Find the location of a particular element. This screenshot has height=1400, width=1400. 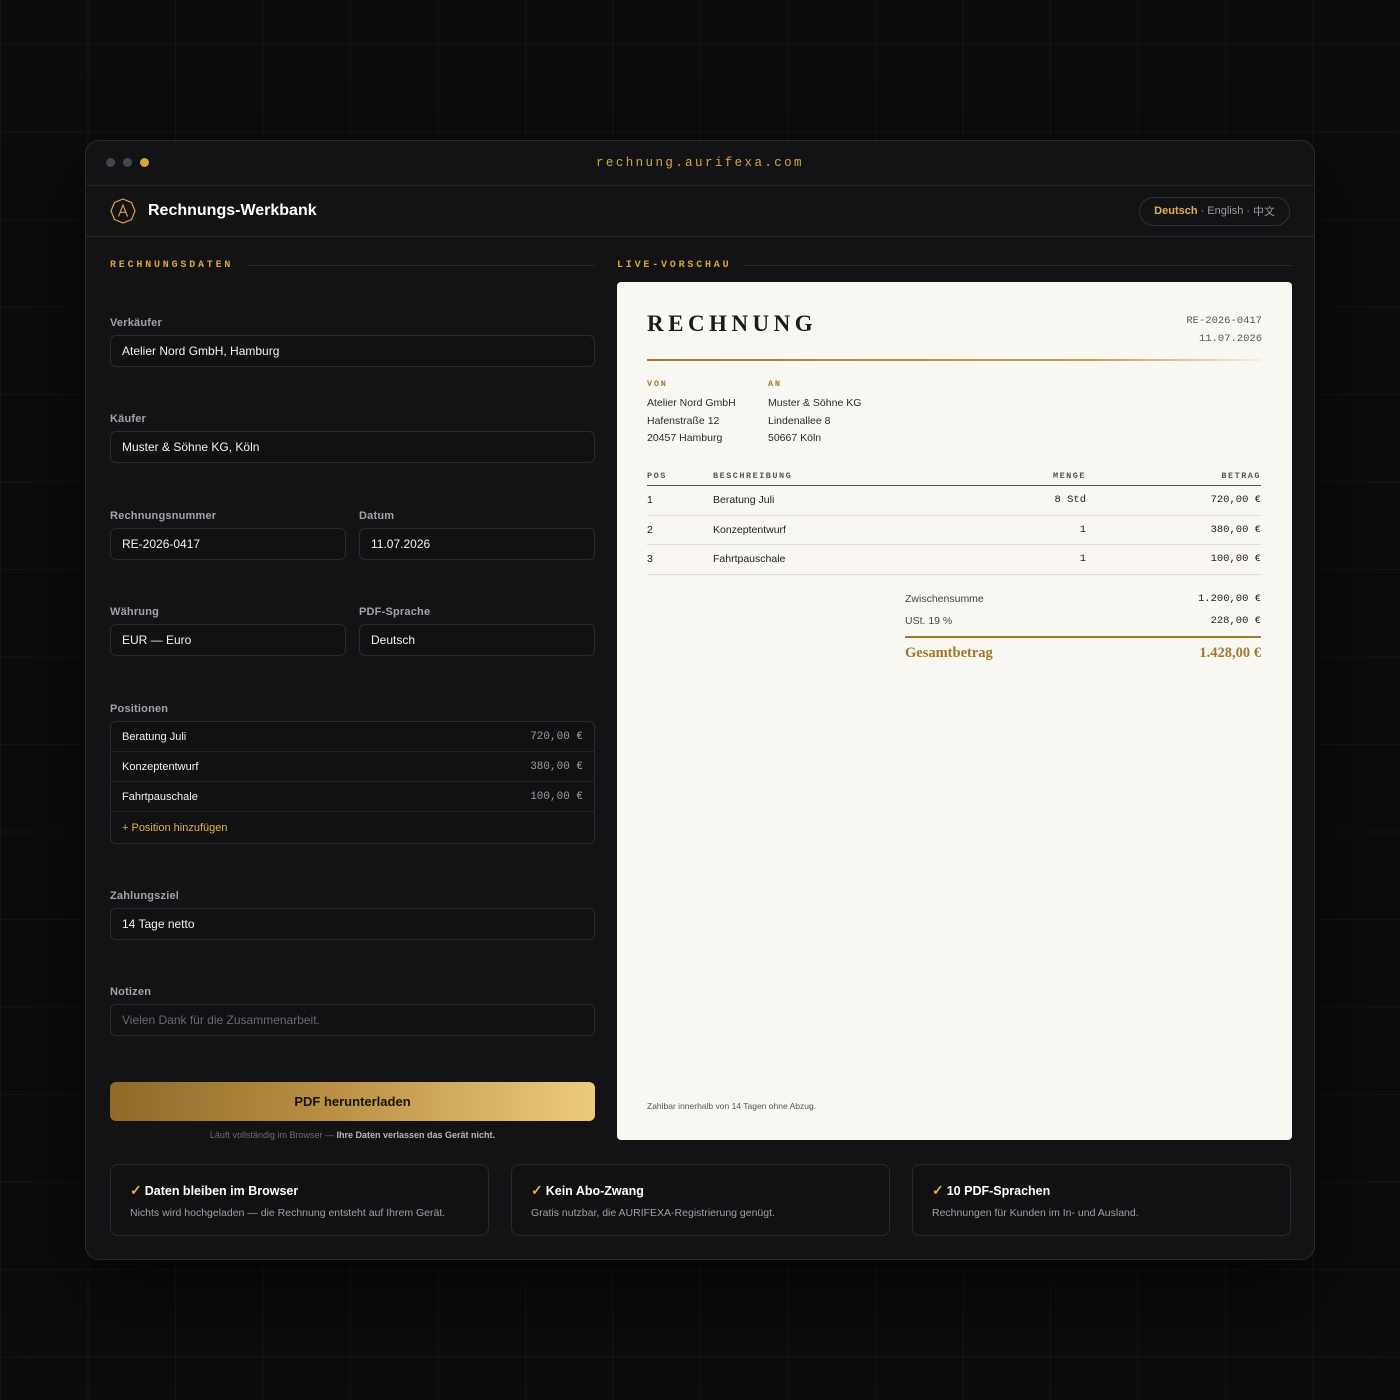

feature-title: Kein Abo-Zwang is located at coordinates (594, 1190).